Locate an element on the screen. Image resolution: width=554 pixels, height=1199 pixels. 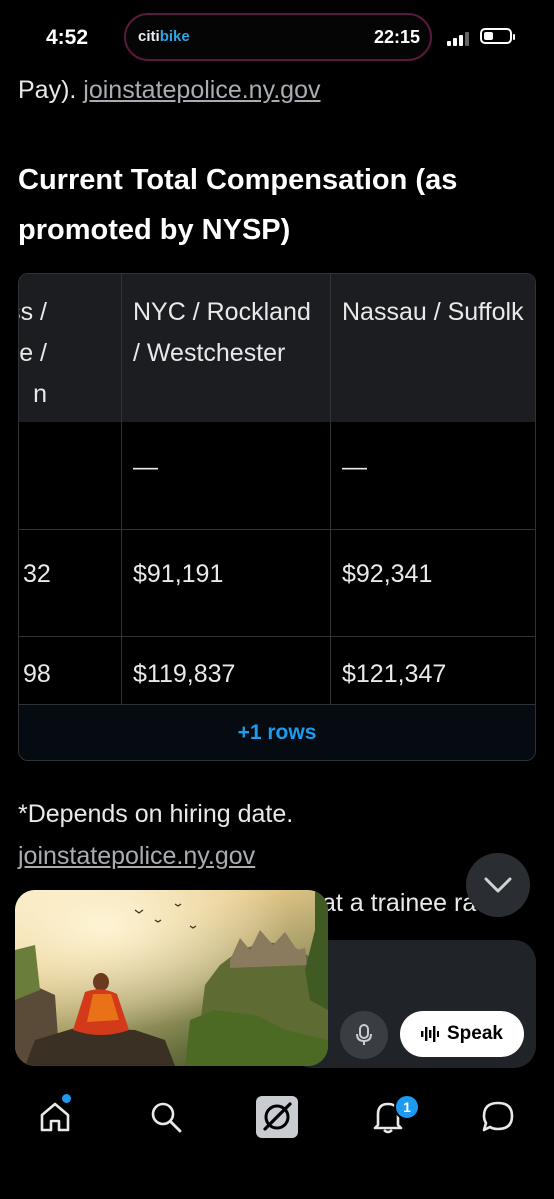
grok-icon is located at coordinates (277, 1117).